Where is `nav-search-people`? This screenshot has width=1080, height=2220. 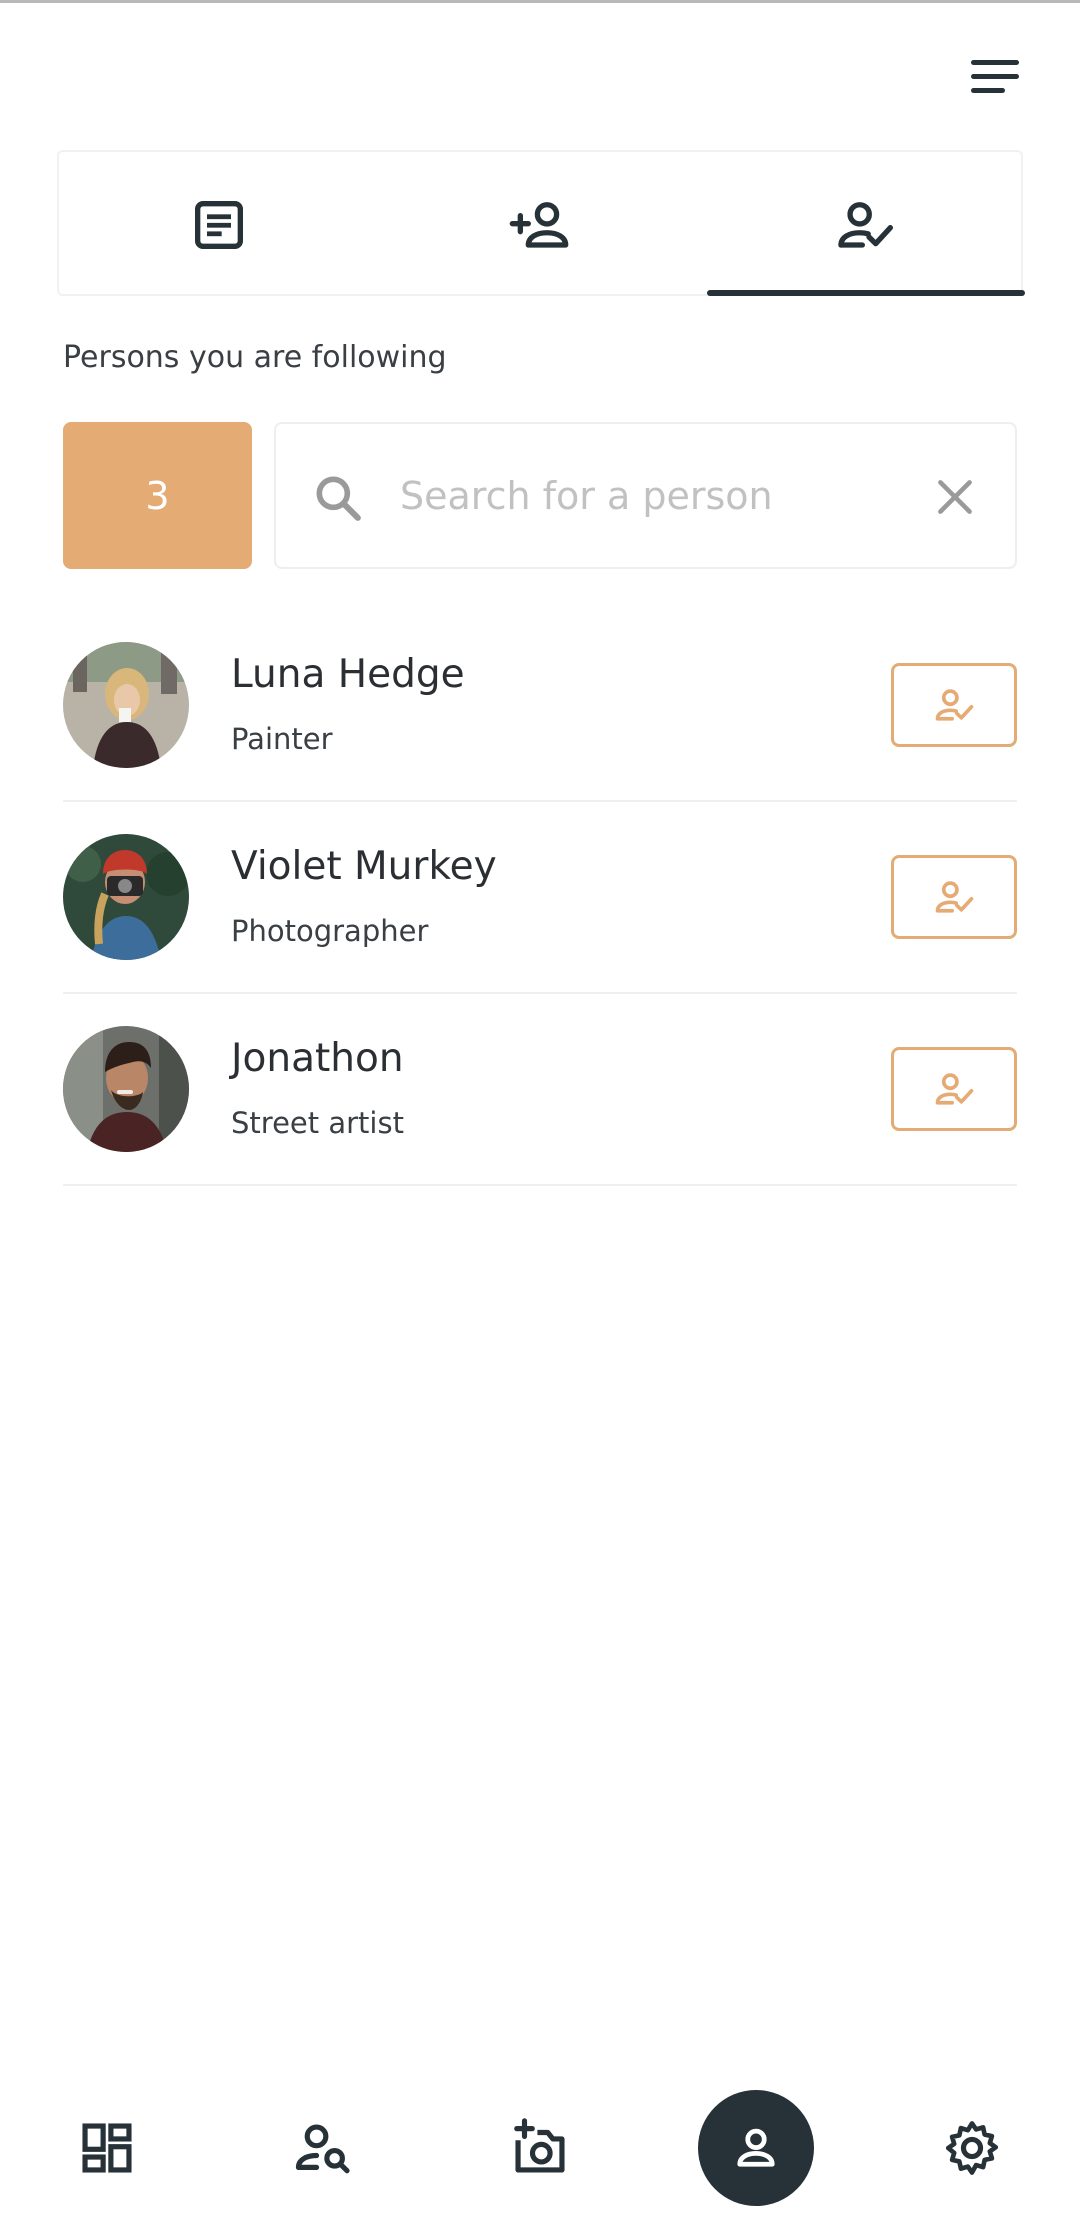 nav-search-people is located at coordinates (323, 2148).